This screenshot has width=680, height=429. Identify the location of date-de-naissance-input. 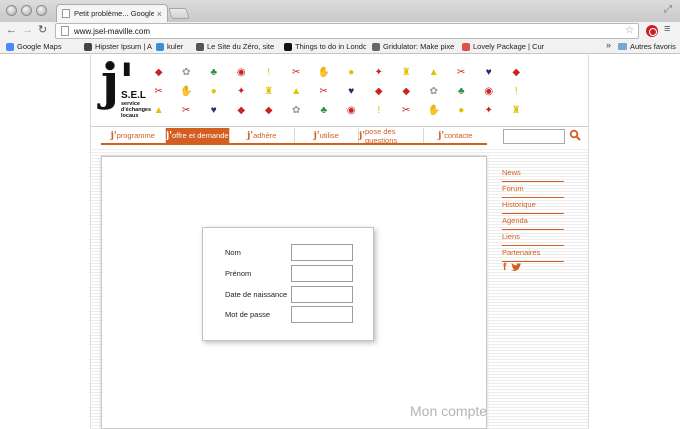
(322, 294).